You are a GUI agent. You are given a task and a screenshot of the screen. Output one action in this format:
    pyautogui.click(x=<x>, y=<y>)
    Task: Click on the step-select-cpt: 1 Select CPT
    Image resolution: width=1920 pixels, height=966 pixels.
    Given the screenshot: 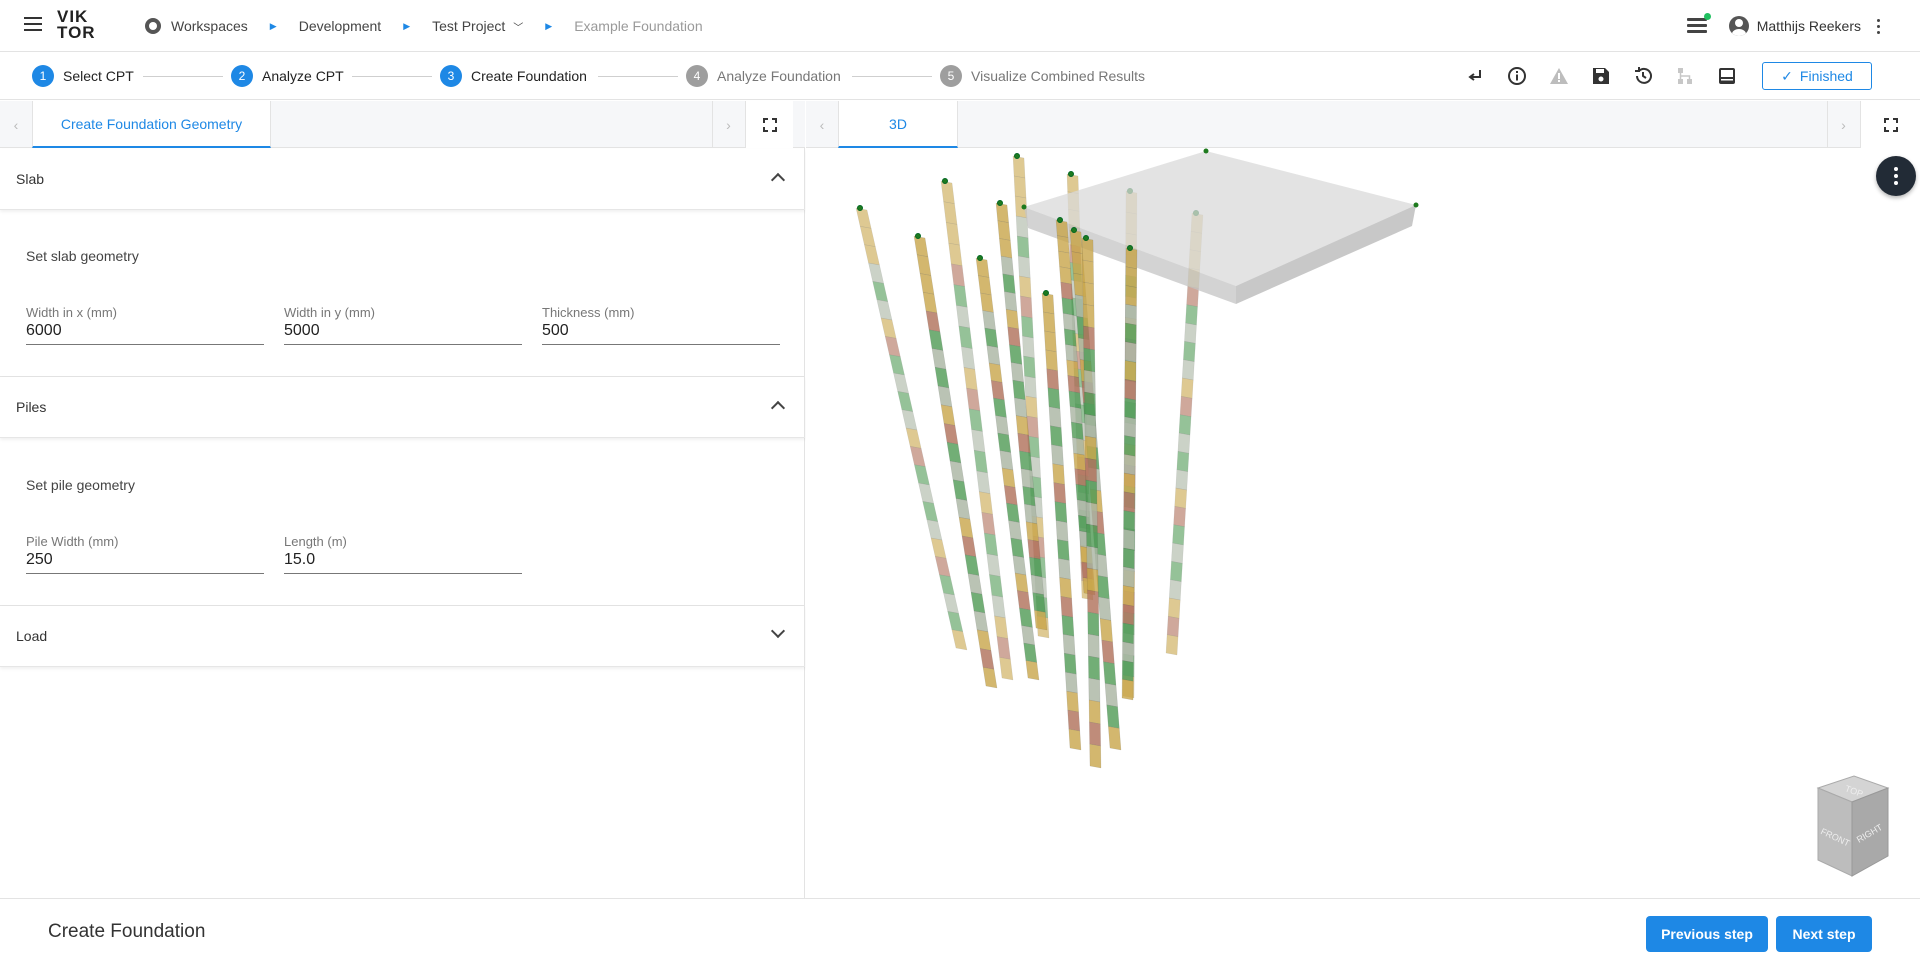 What is the action you would take?
    pyautogui.click(x=83, y=76)
    